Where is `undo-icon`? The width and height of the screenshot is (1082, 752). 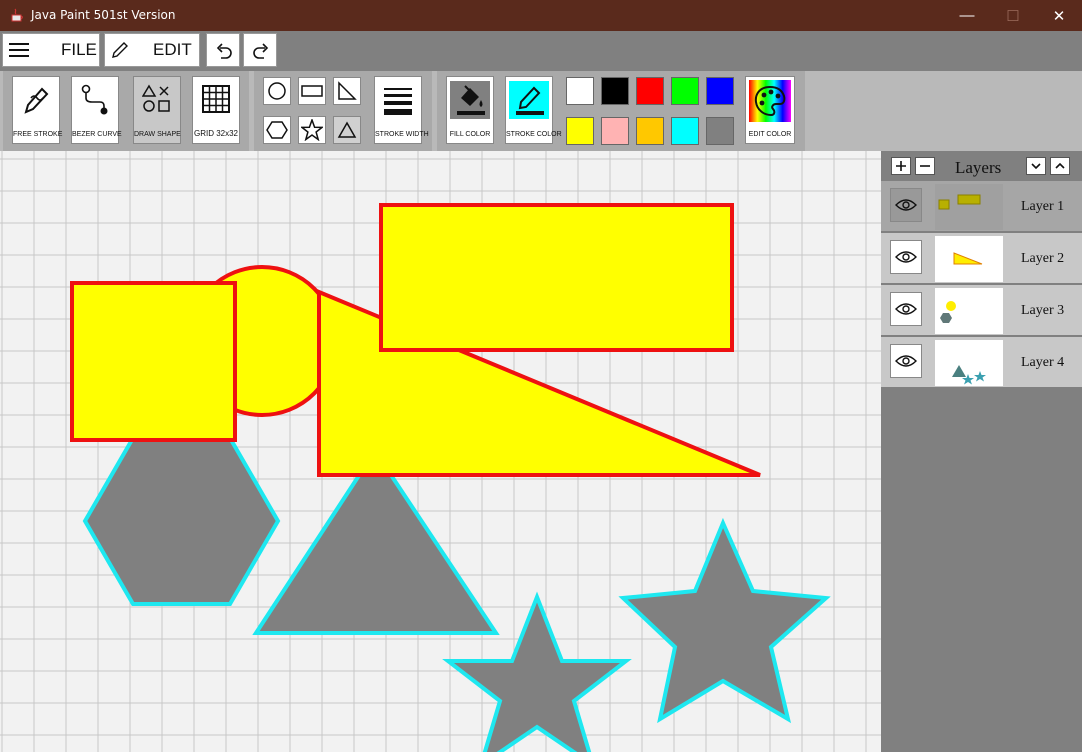
undo-icon is located at coordinates (224, 51).